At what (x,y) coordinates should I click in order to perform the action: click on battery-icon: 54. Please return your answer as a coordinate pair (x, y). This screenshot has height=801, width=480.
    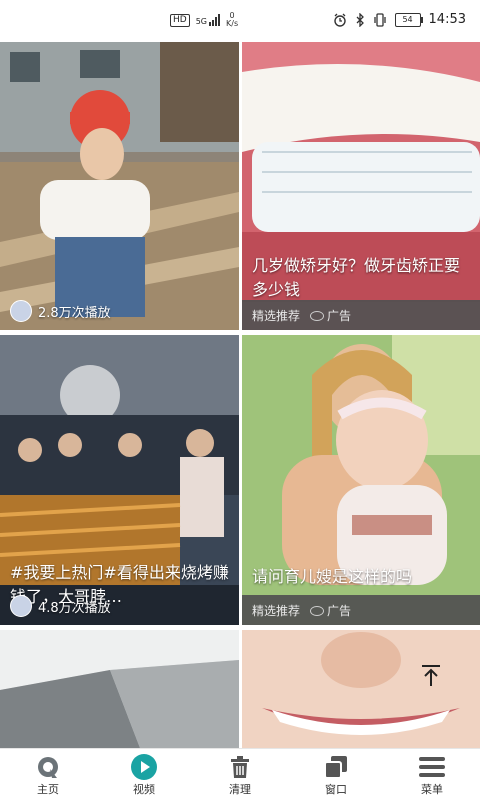
    Looking at the image, I should click on (408, 19).